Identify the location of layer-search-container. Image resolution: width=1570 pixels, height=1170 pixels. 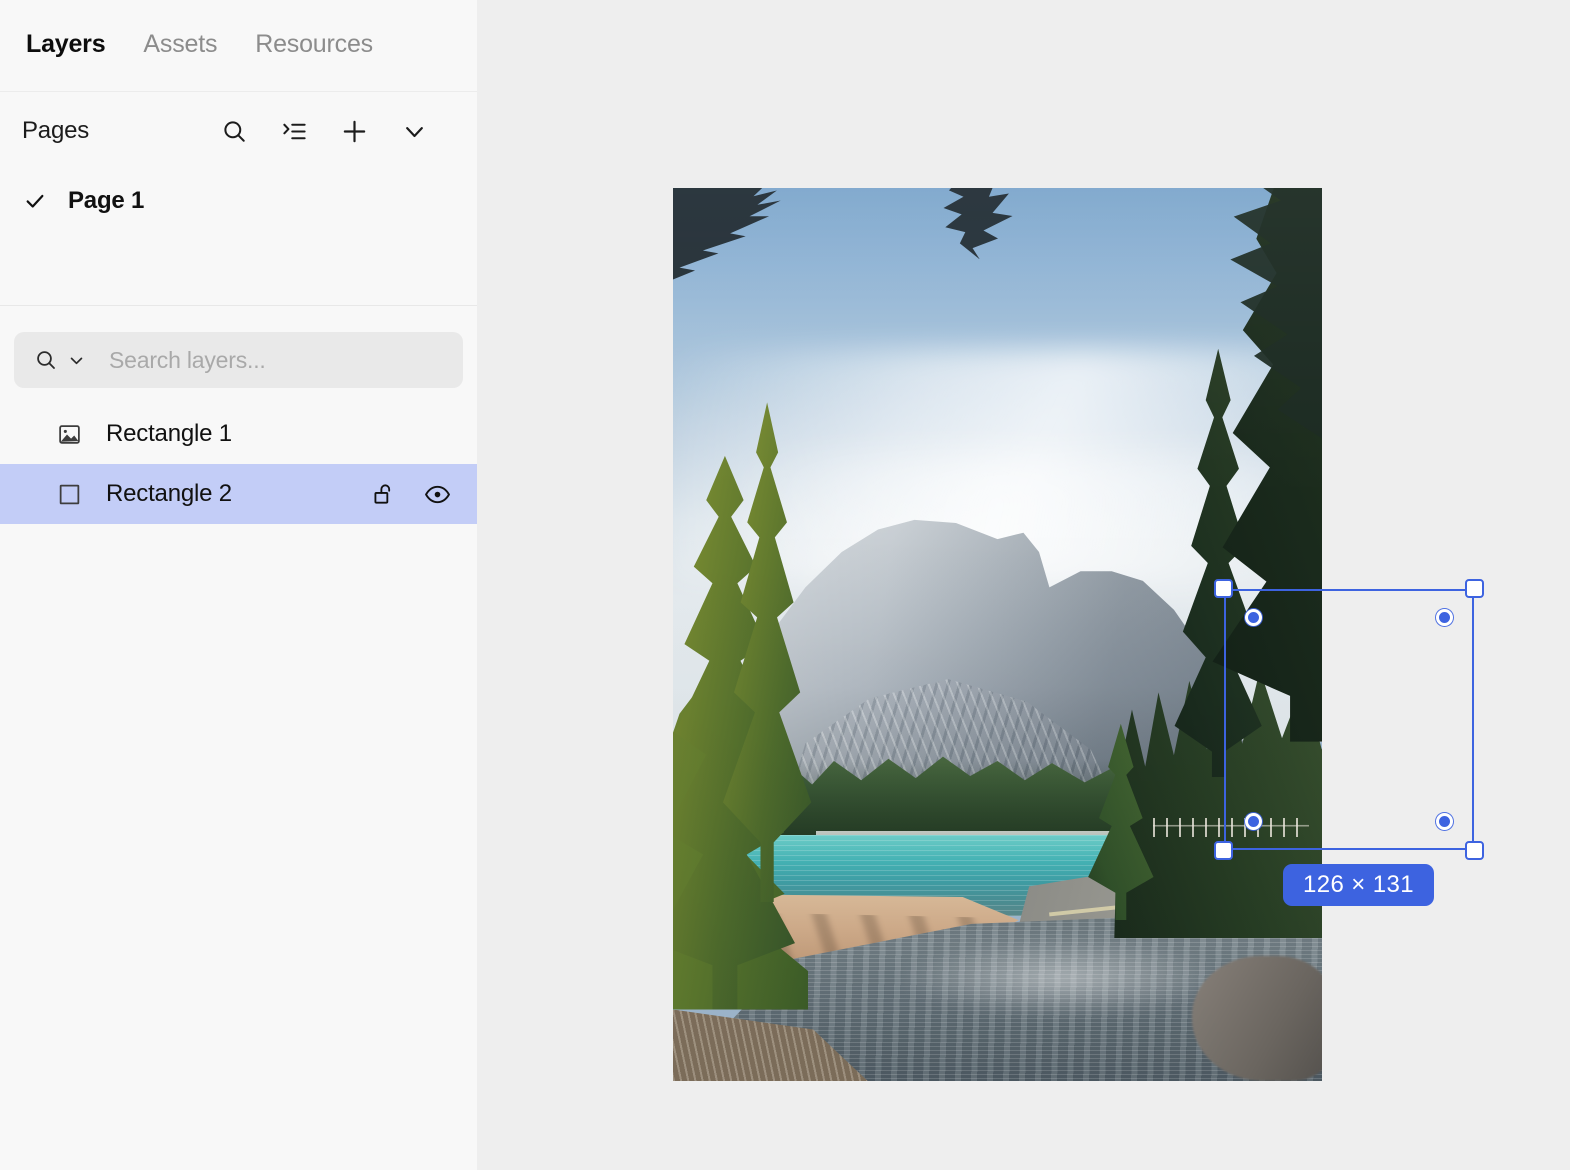
(238, 347).